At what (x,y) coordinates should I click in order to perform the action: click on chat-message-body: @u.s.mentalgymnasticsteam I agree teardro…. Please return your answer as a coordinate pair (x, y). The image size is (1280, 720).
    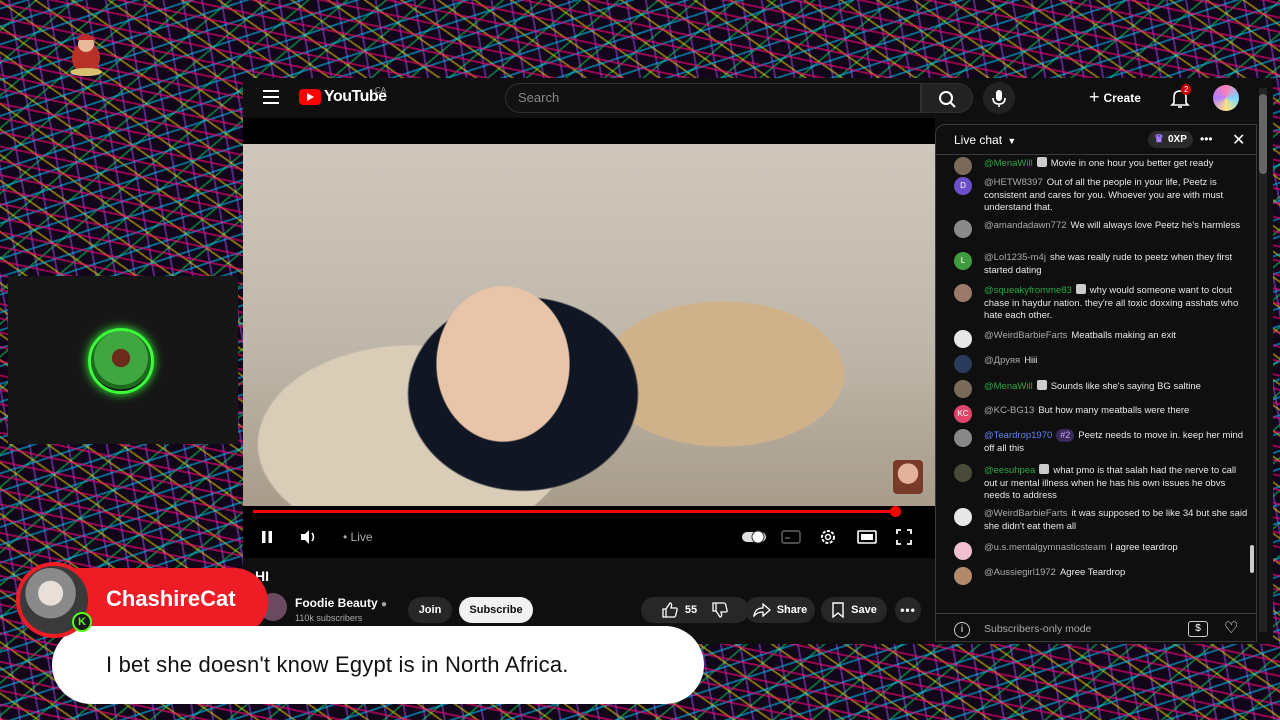
    Looking at the image, I should click on (1116, 548).